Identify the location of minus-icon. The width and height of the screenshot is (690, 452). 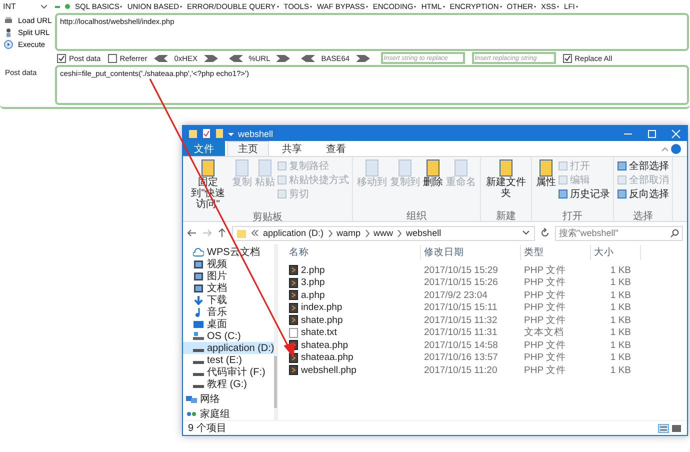
(57, 7).